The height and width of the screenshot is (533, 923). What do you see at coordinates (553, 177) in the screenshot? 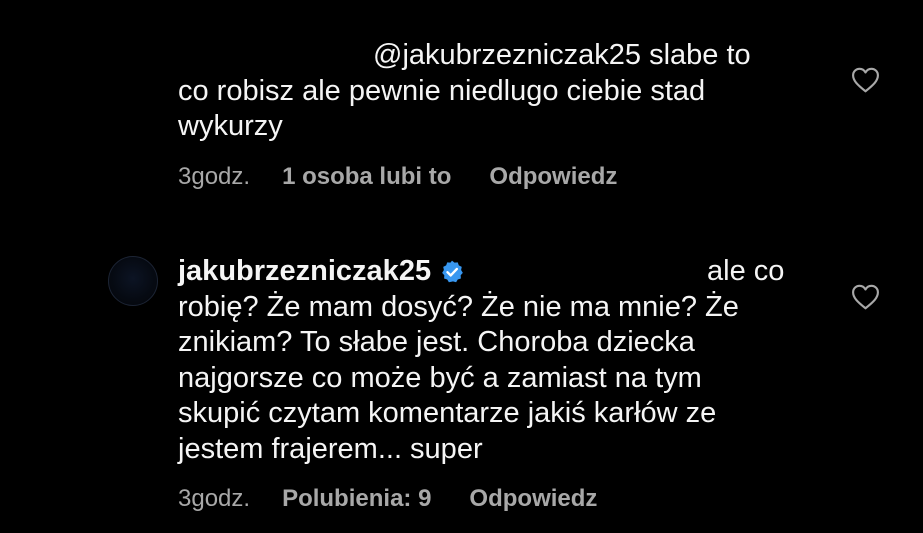
I see `comment-1-reply-button: Odpowiedz` at bounding box center [553, 177].